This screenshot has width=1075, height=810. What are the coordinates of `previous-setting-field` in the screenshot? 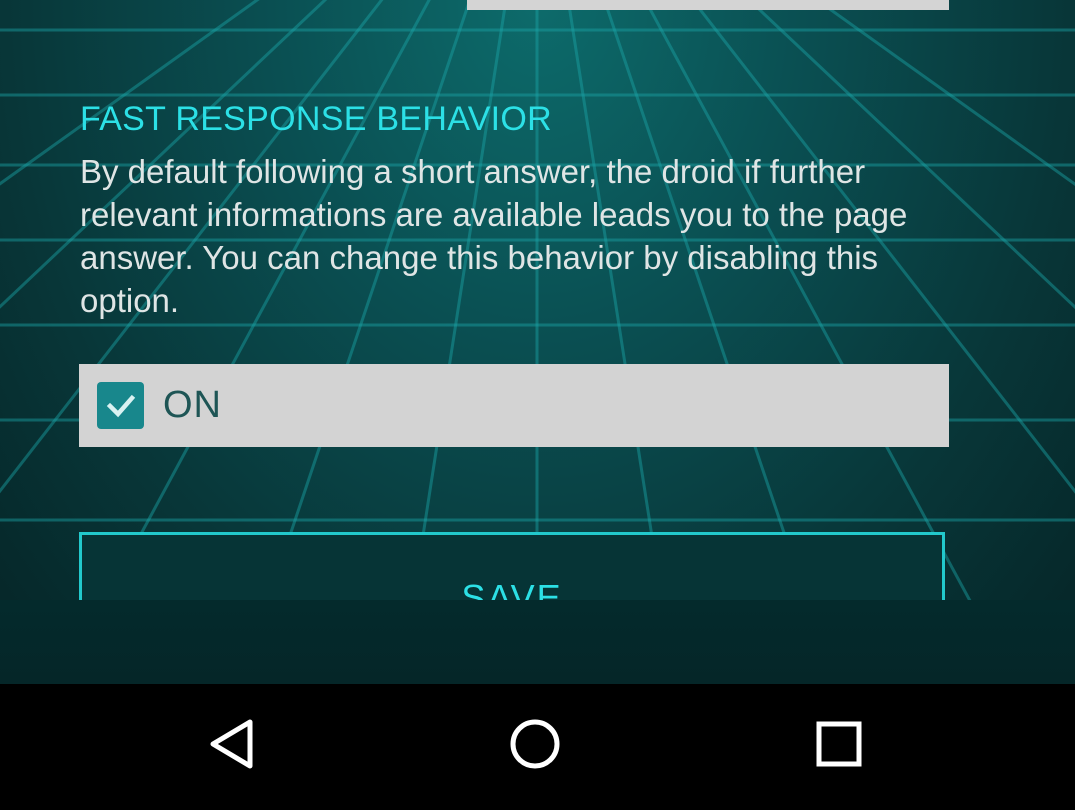 It's located at (708, 5).